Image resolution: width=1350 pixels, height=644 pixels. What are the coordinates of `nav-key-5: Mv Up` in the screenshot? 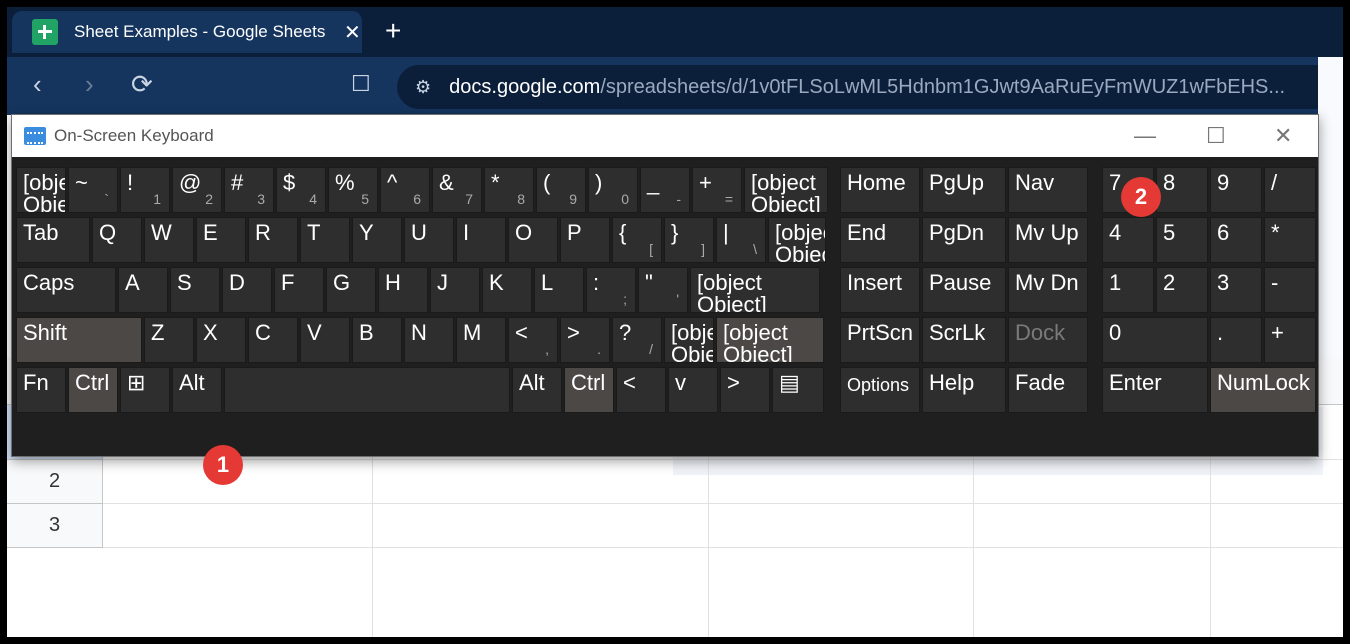 It's located at (1048, 240).